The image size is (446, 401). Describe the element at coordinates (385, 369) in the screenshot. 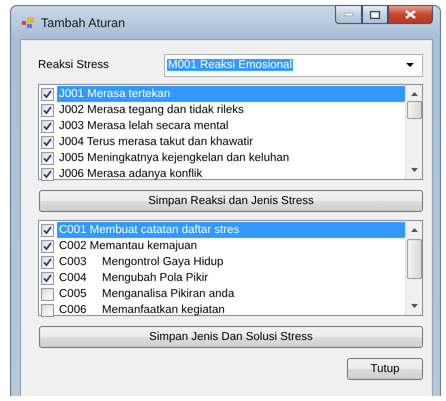

I see `close-dialog-button: Tutup` at that location.